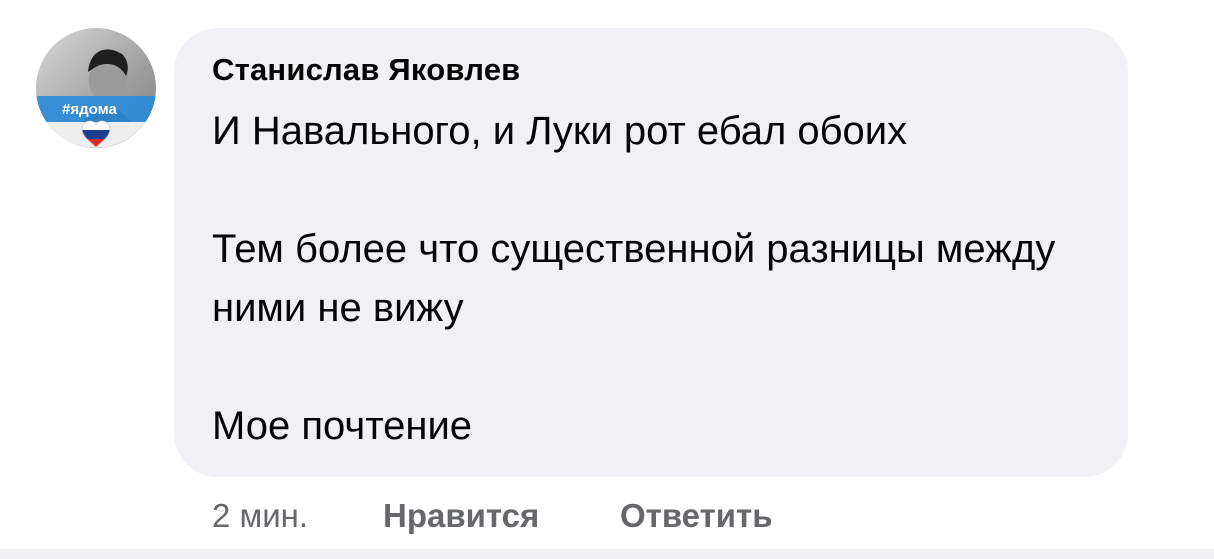 This screenshot has width=1214, height=559. I want to click on like-button: Нравится, so click(461, 516).